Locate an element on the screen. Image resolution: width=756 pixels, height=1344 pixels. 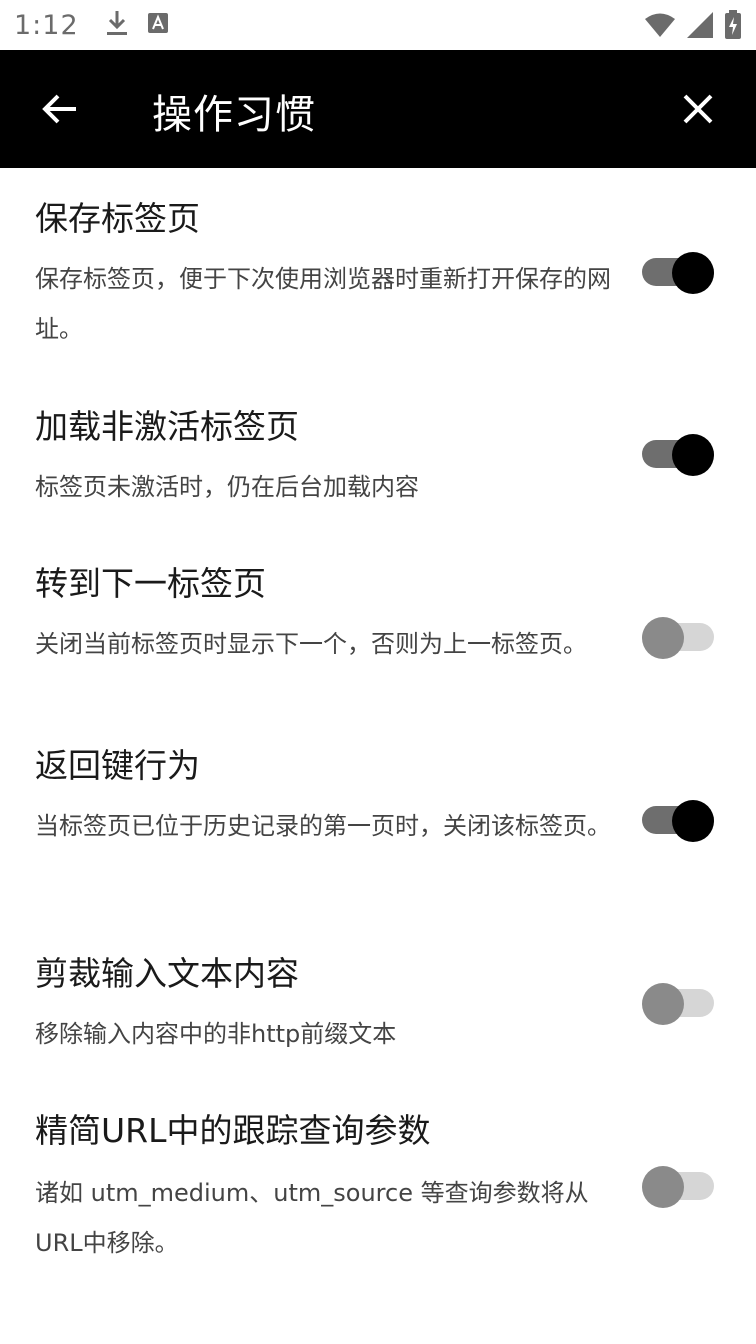
setting-title: 保存标签页 is located at coordinates (117, 218).